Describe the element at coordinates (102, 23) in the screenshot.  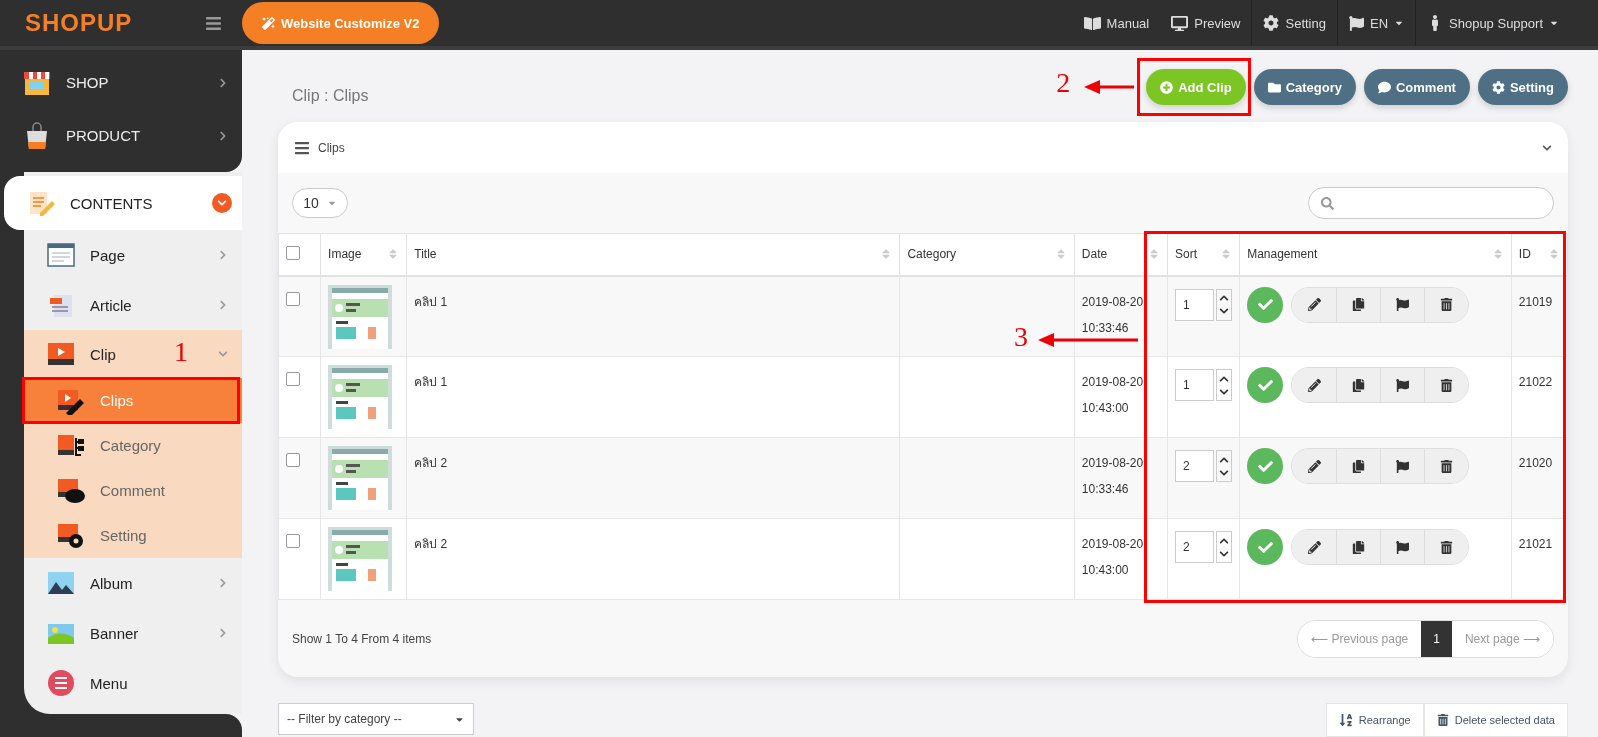
I see `shopup-logo: SHOPUP` at that location.